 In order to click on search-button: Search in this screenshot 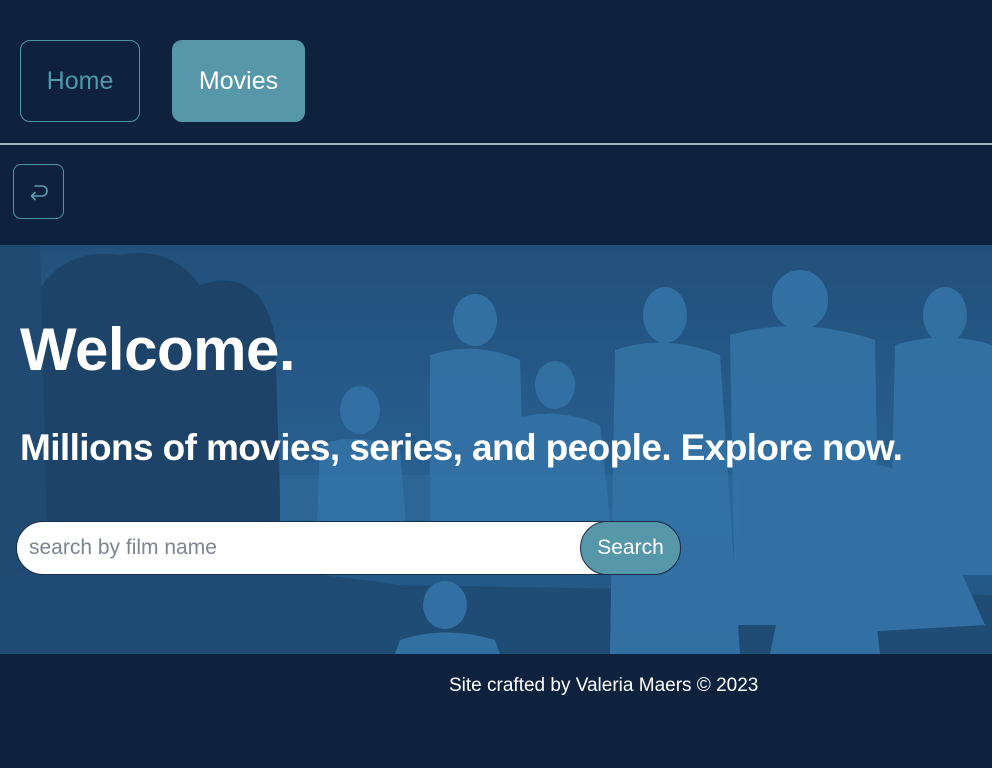, I will do `click(630, 548)`.